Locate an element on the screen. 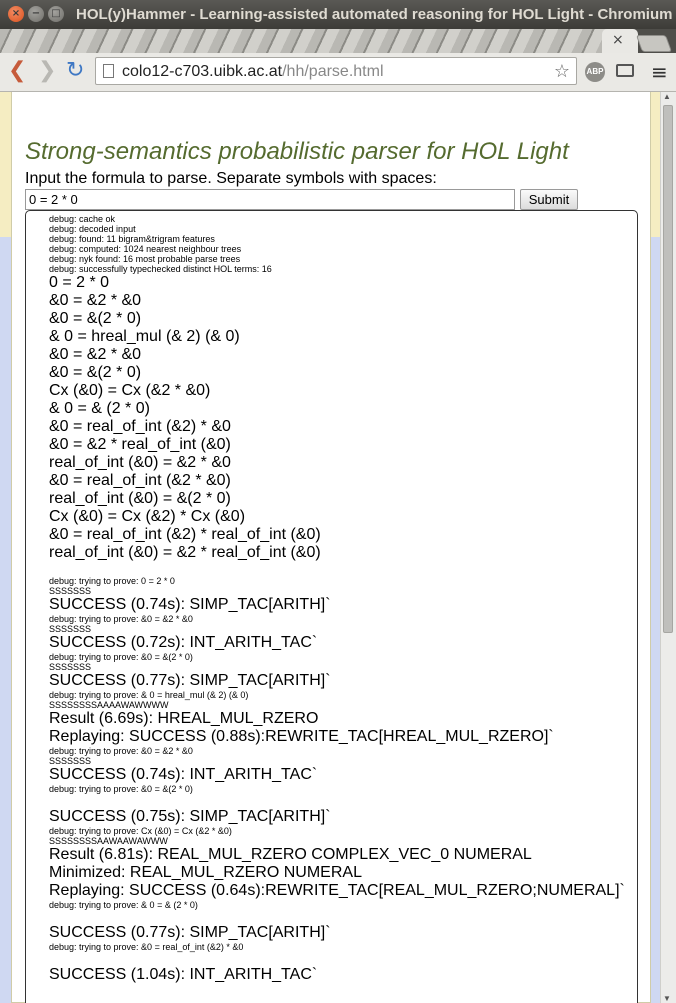 The image size is (676, 1003). back-button: ❮ is located at coordinates (17, 71).